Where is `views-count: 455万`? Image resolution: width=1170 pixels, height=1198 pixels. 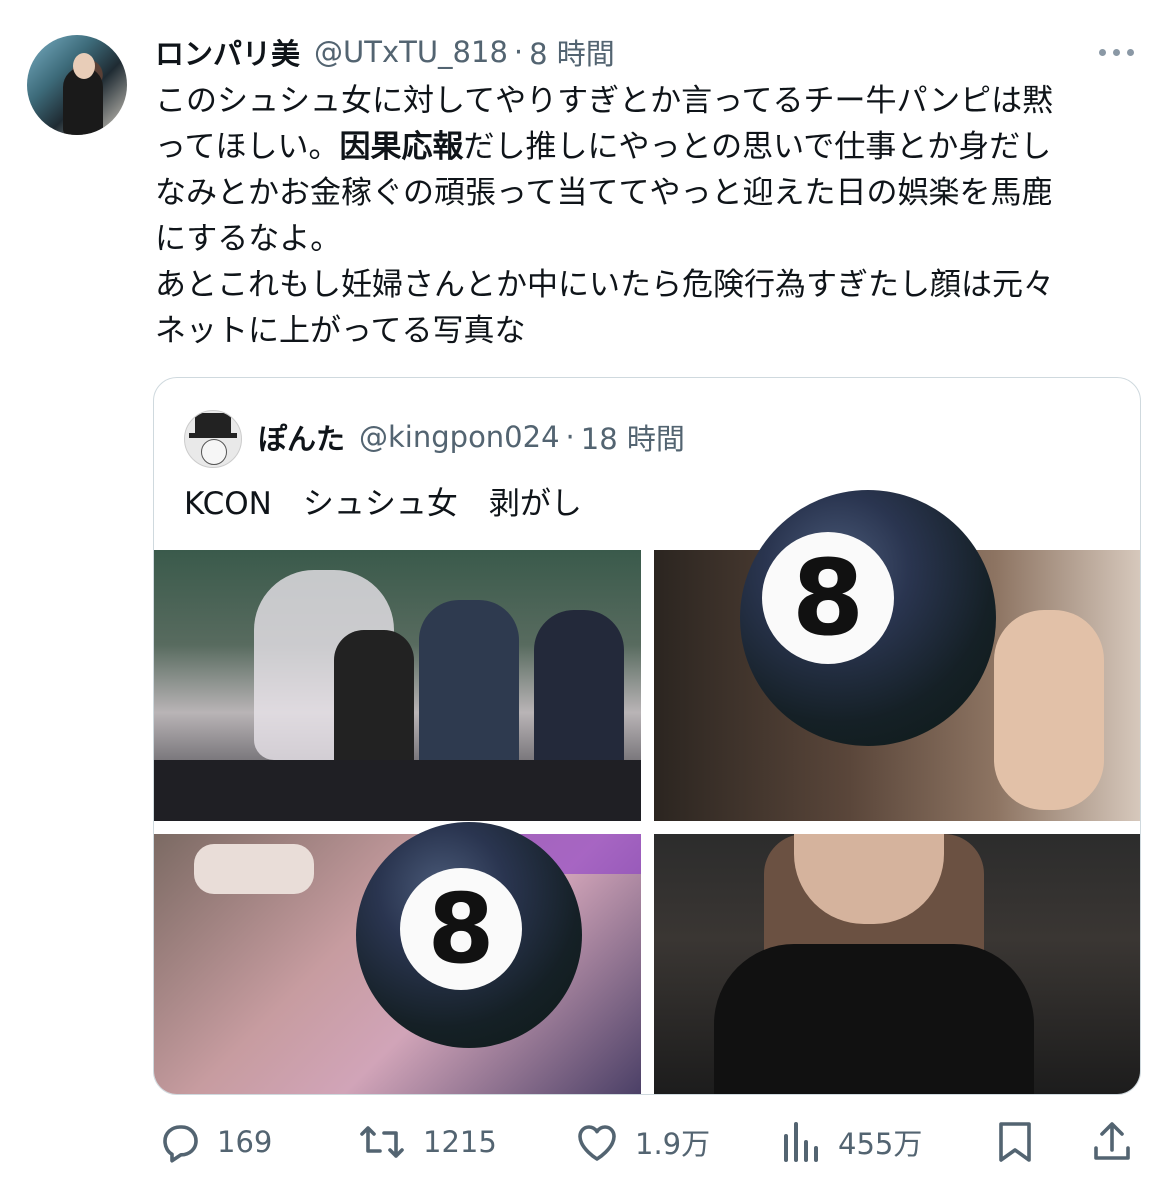
views-count: 455万 is located at coordinates (880, 1144).